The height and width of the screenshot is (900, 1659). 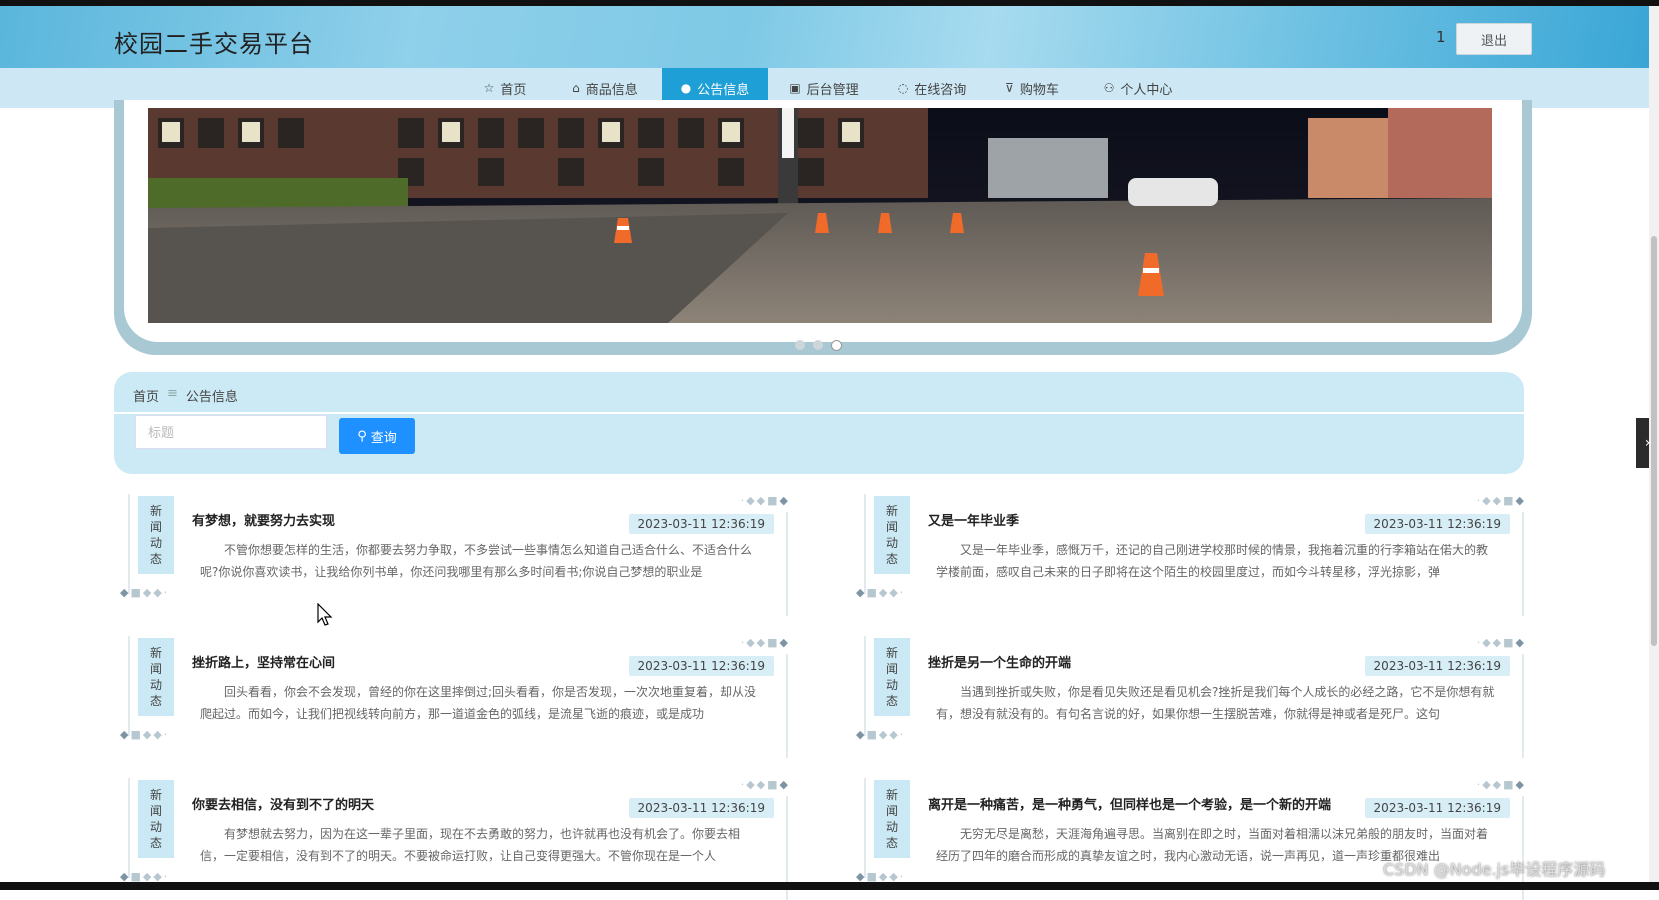 What do you see at coordinates (1146, 90) in the screenshot?
I see `nav-item-label: 个人中心` at bounding box center [1146, 90].